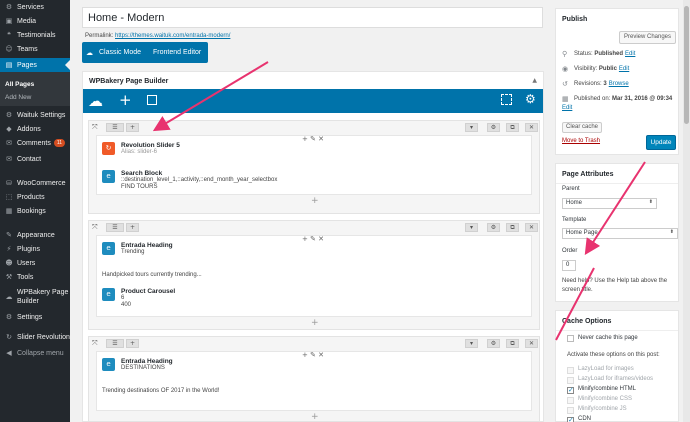  Describe the element at coordinates (35, 249) in the screenshot. I see `sidebar-item-plugins: ⚡ Plugins` at that location.